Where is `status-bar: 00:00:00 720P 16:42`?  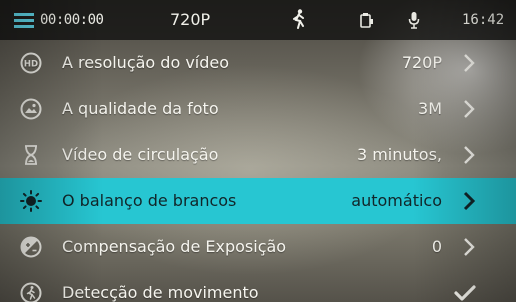
status-bar: 00:00:00 720P 16:42 is located at coordinates (258, 20).